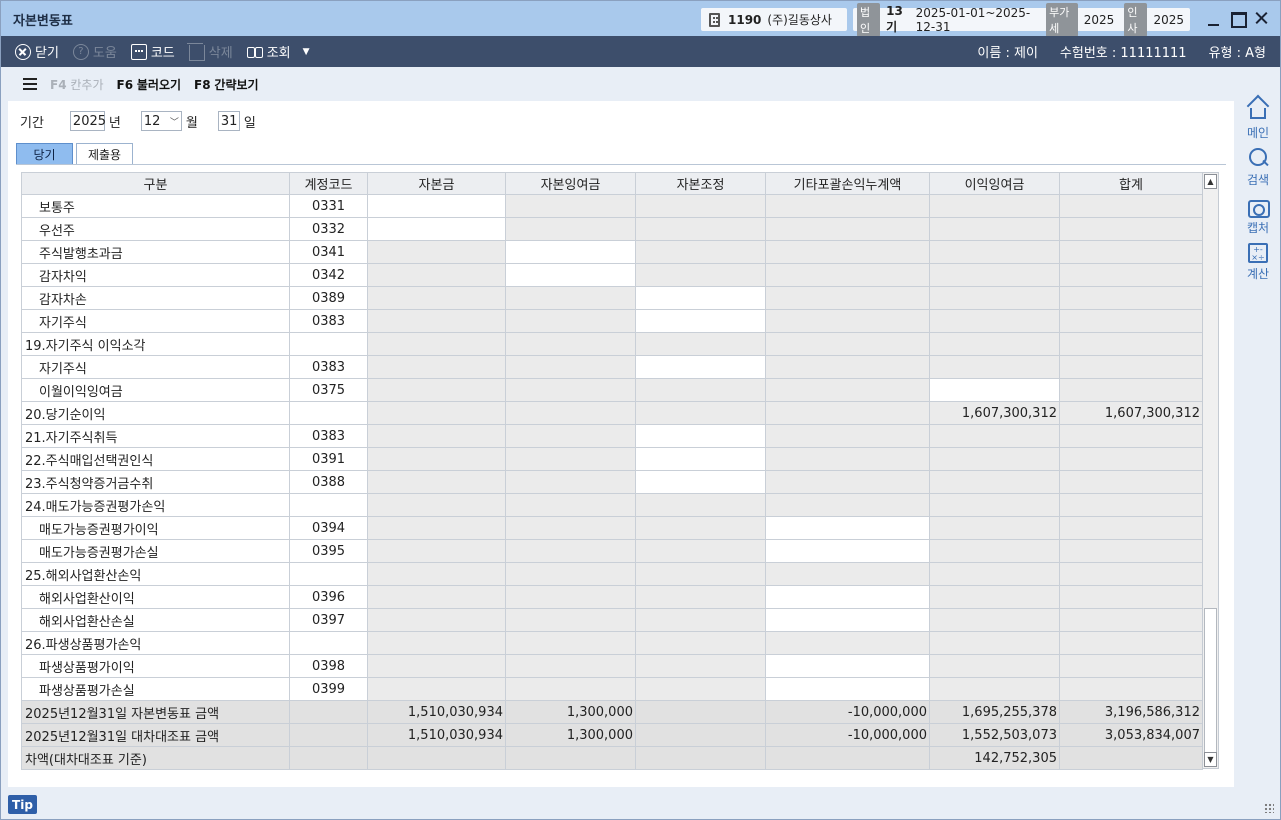 This screenshot has width=1281, height=820. What do you see at coordinates (22, 804) in the screenshot?
I see `tip-button: Tip` at bounding box center [22, 804].